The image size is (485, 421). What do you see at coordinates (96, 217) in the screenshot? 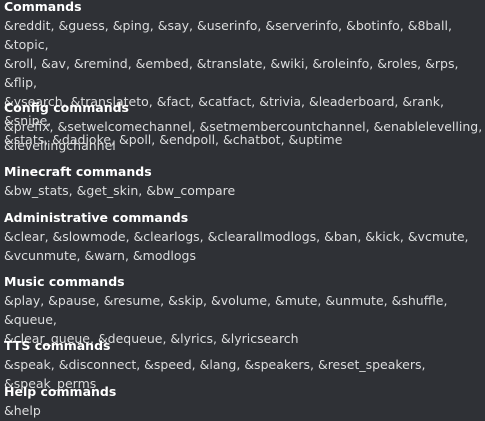
I see `field-title: Administrative commands` at bounding box center [96, 217].